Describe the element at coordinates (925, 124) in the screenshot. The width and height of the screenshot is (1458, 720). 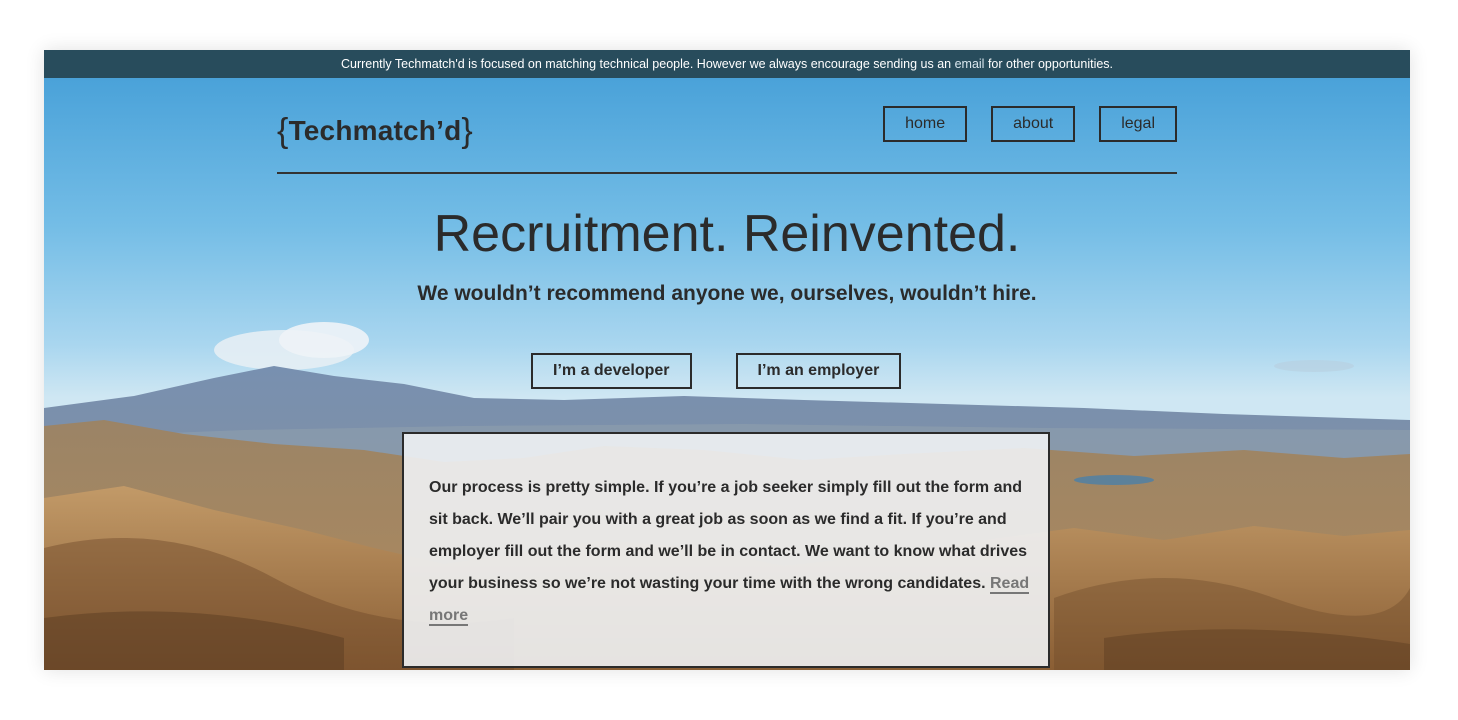
I see `nav-home-link: home` at that location.